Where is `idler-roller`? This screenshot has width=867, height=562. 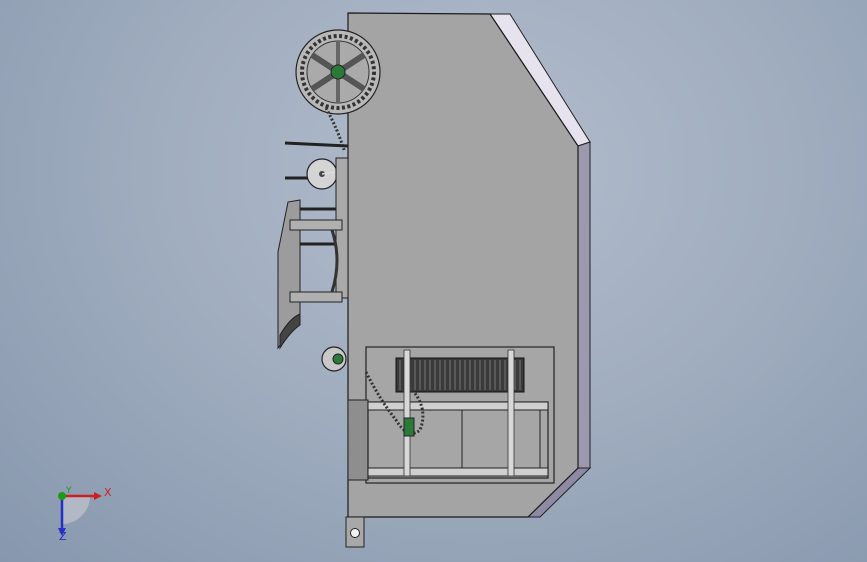
idler-roller is located at coordinates (334, 359).